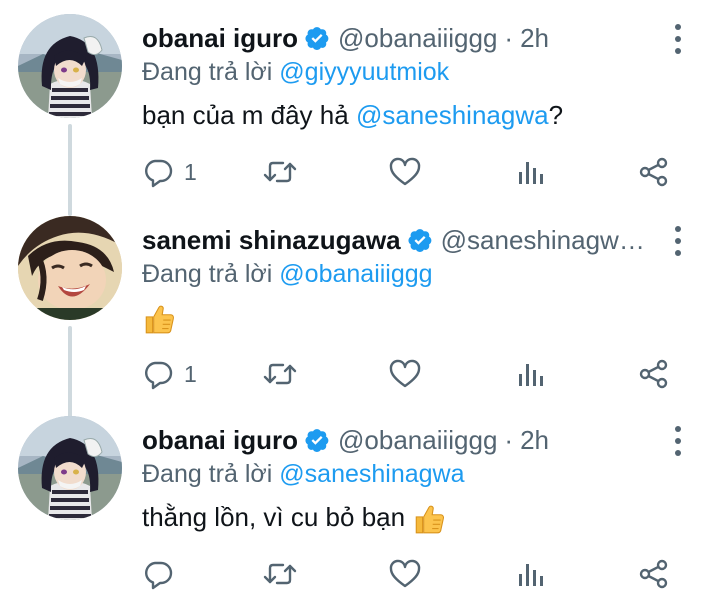 The image size is (720, 602). I want to click on replying-mention-link: @obanaiiiggg, so click(355, 274).